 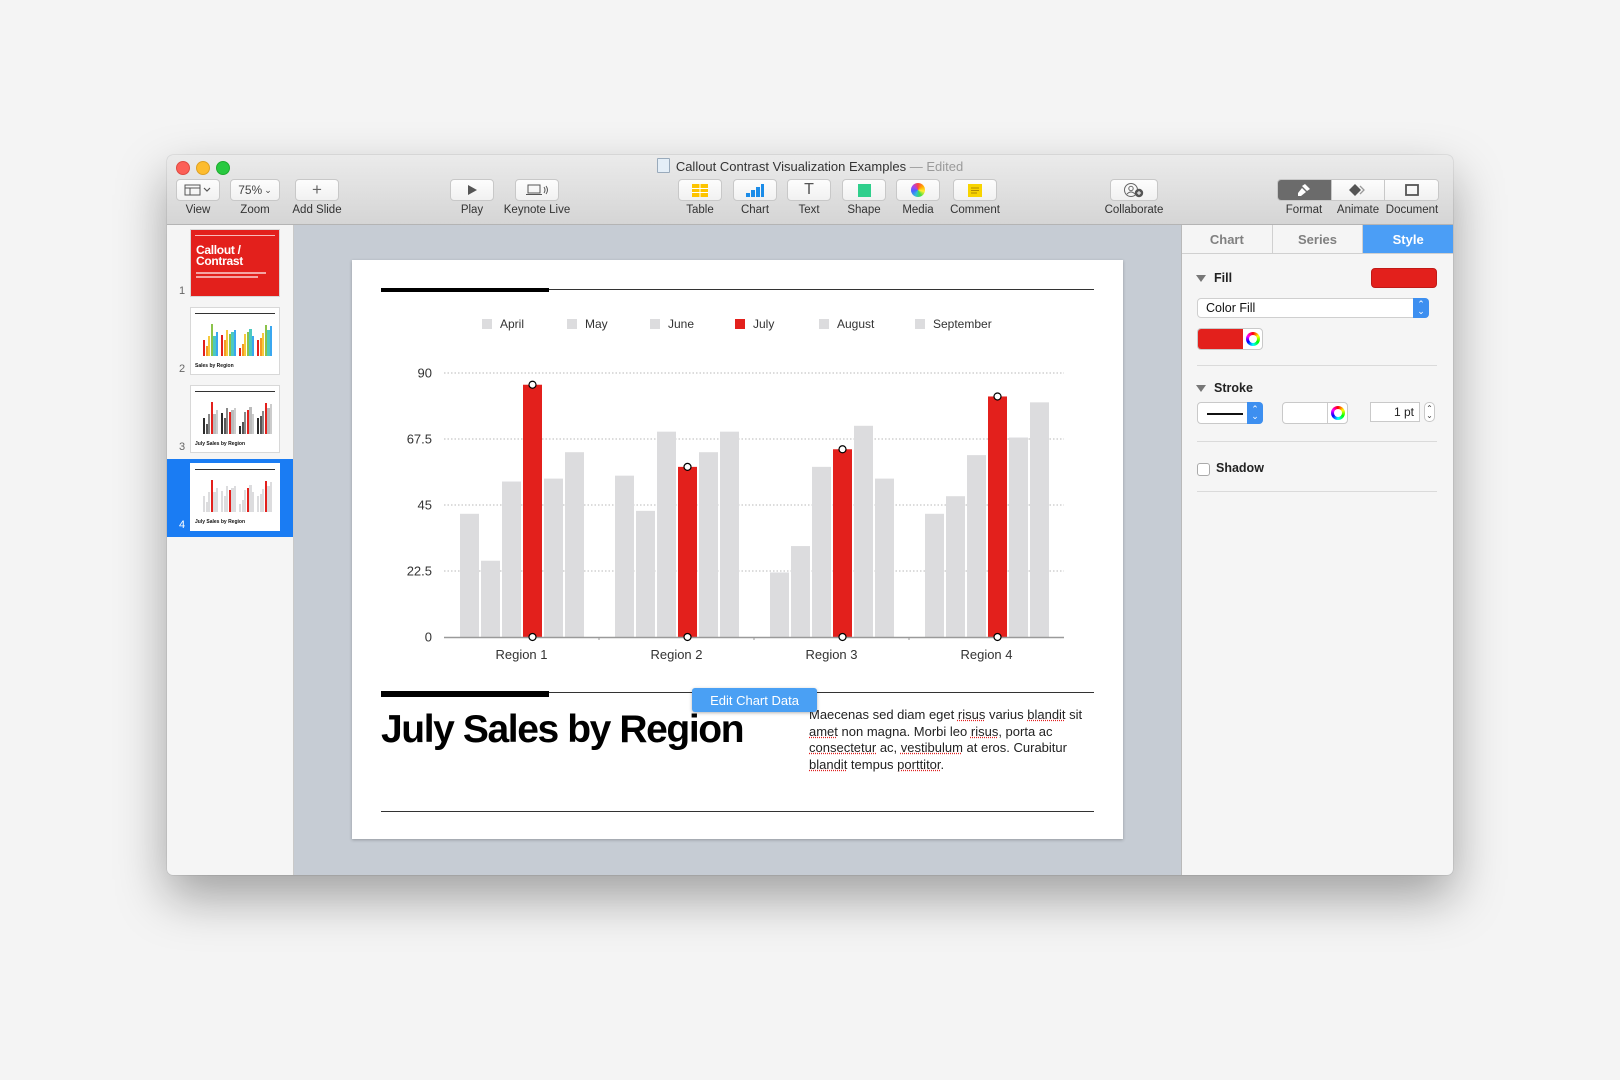 I want to click on misspelled-word: consectetur, so click(x=842, y=747).